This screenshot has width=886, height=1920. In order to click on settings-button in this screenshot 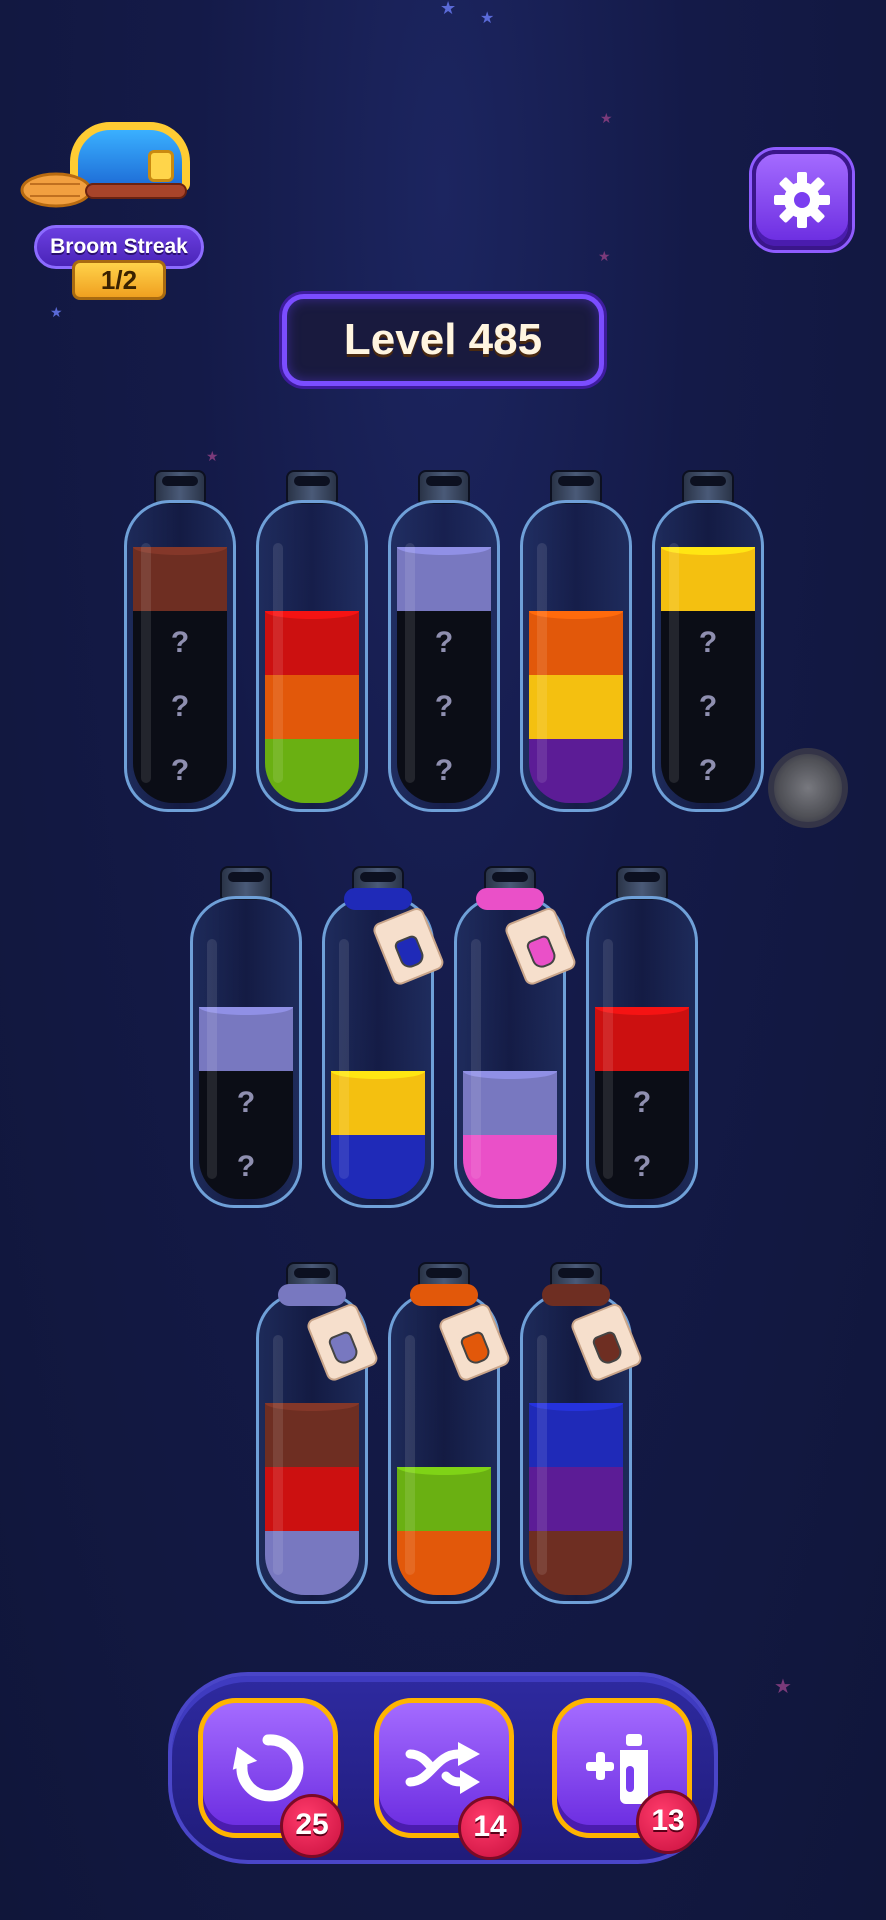, I will do `click(802, 200)`.